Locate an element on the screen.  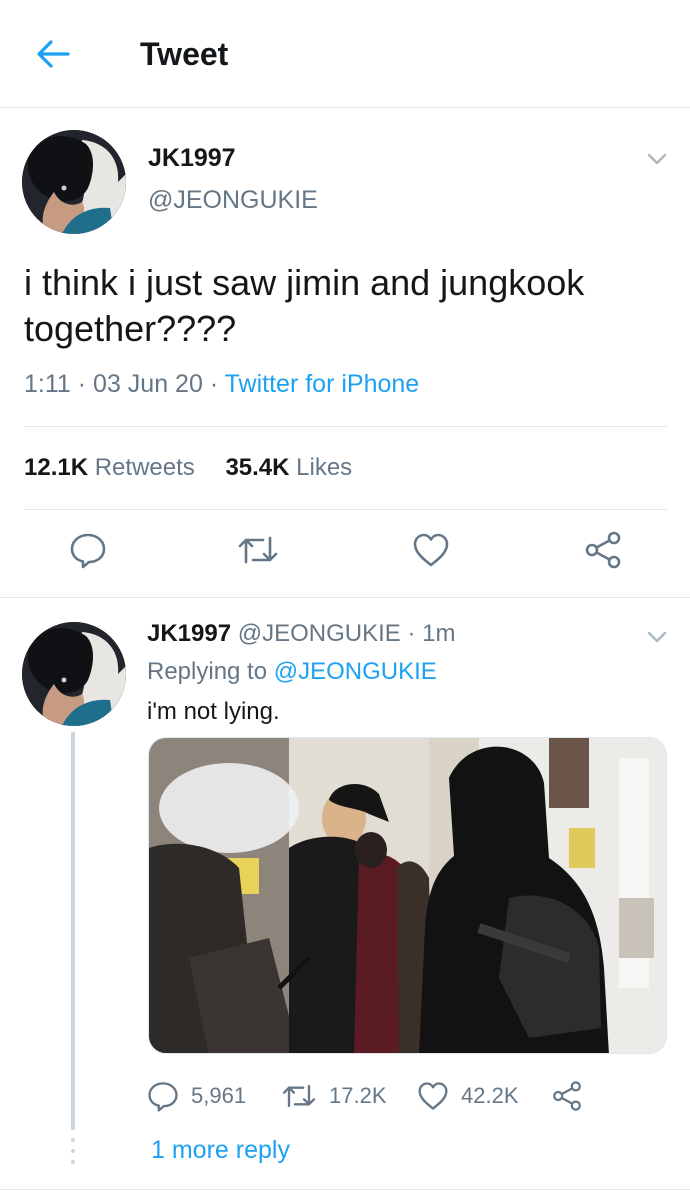
tweet-time: 1:11 is located at coordinates (47, 384).